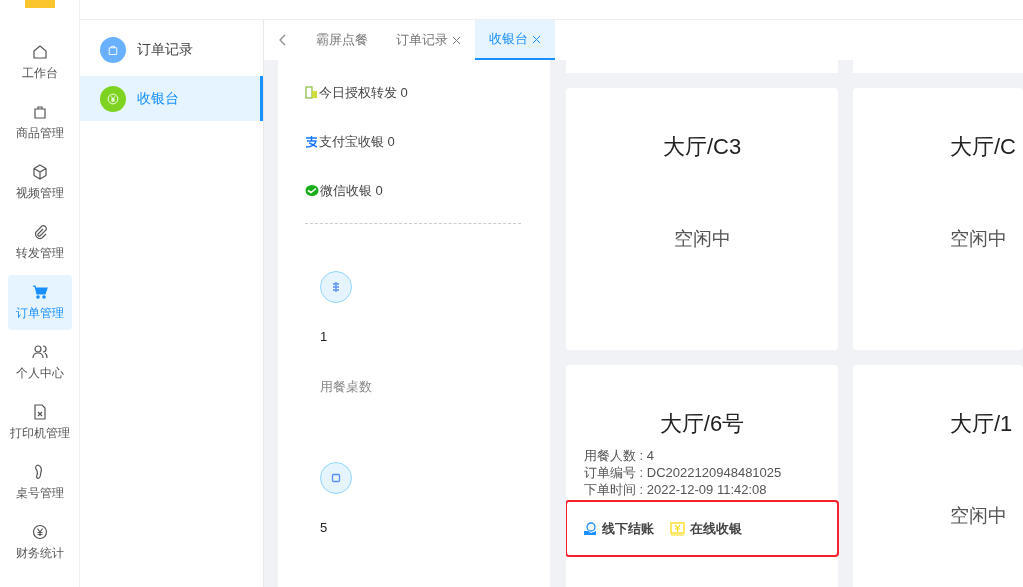 This screenshot has width=1023, height=587. What do you see at coordinates (706, 528) in the screenshot?
I see `online-checkout-button: 在线收银` at bounding box center [706, 528].